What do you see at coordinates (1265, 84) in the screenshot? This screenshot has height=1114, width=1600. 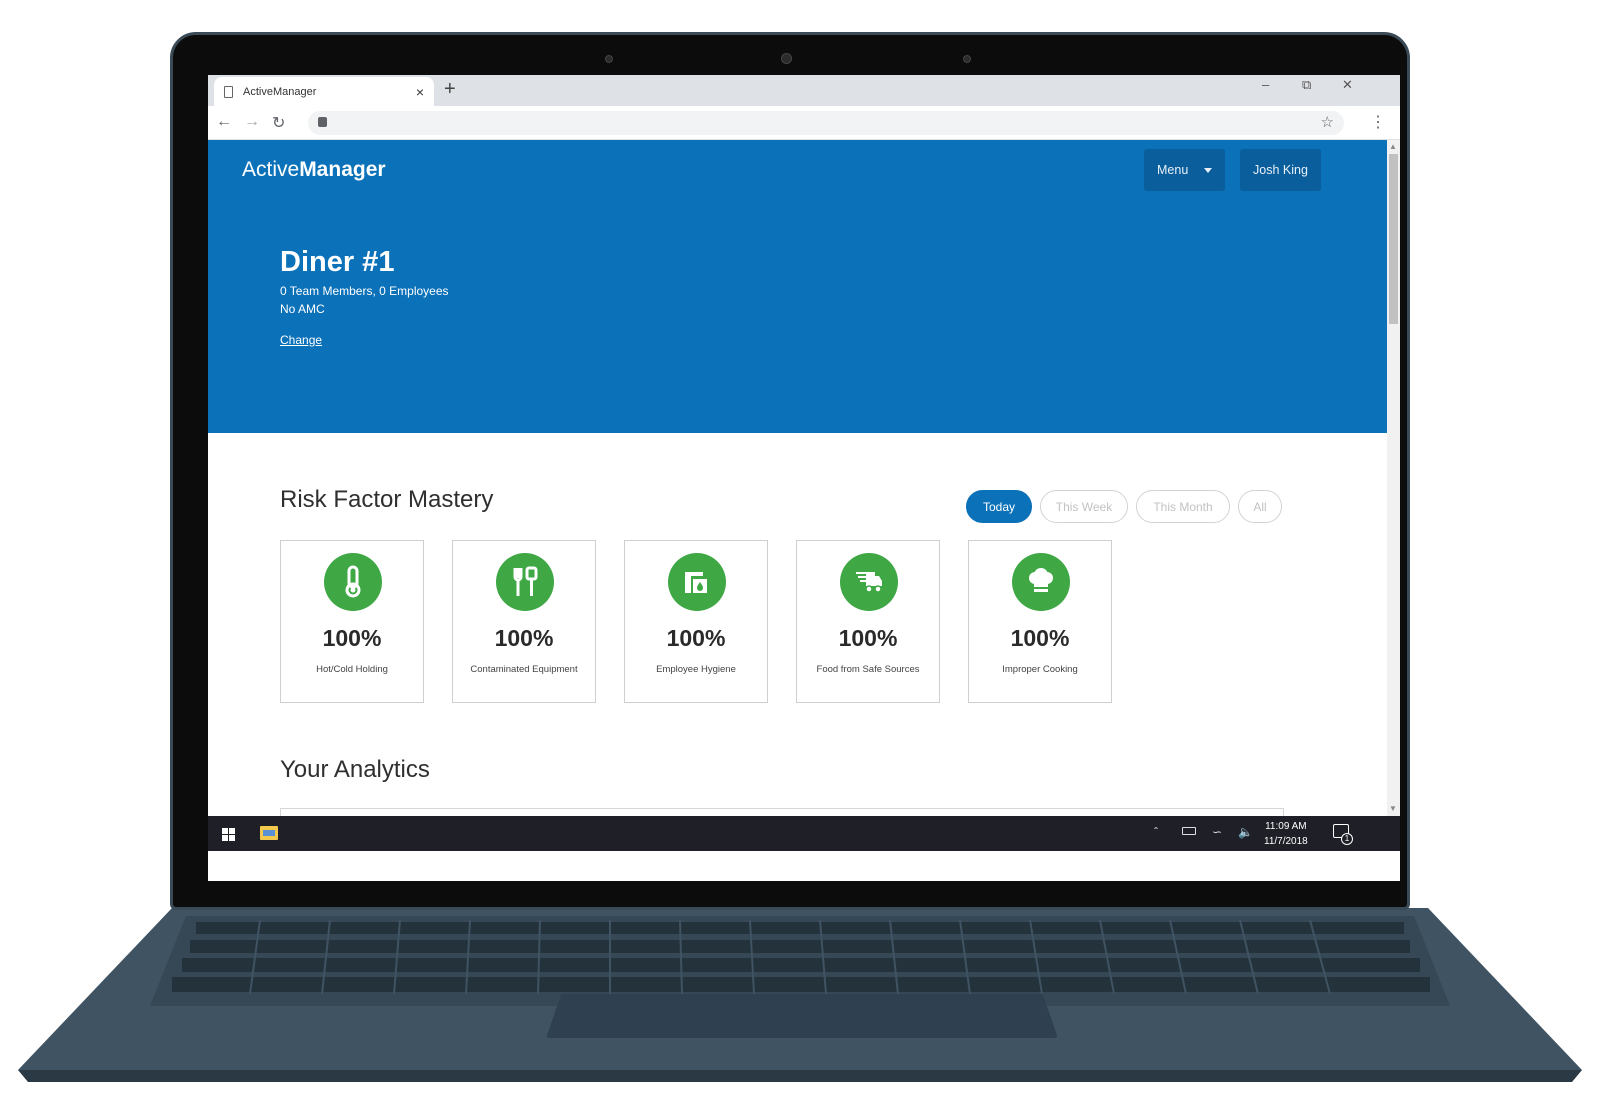 I see `minimize-icon: –` at bounding box center [1265, 84].